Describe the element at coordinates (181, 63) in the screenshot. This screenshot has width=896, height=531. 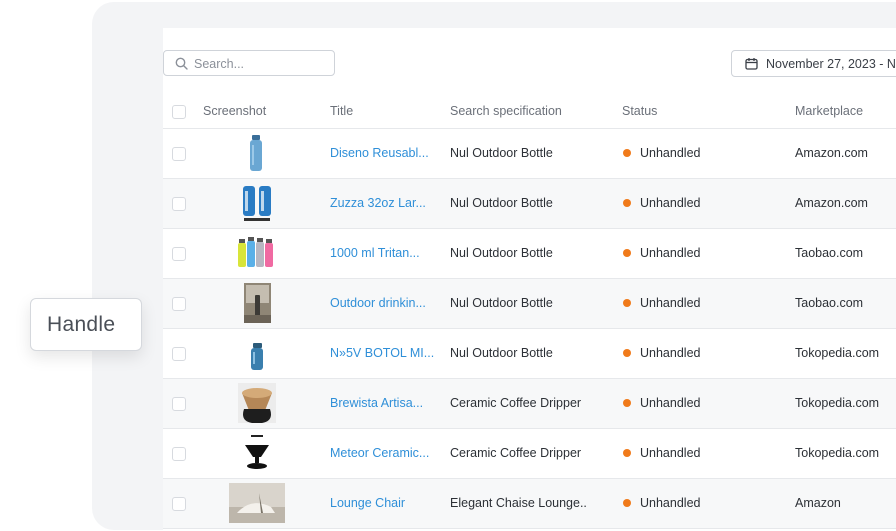
I see `search-icon` at that location.